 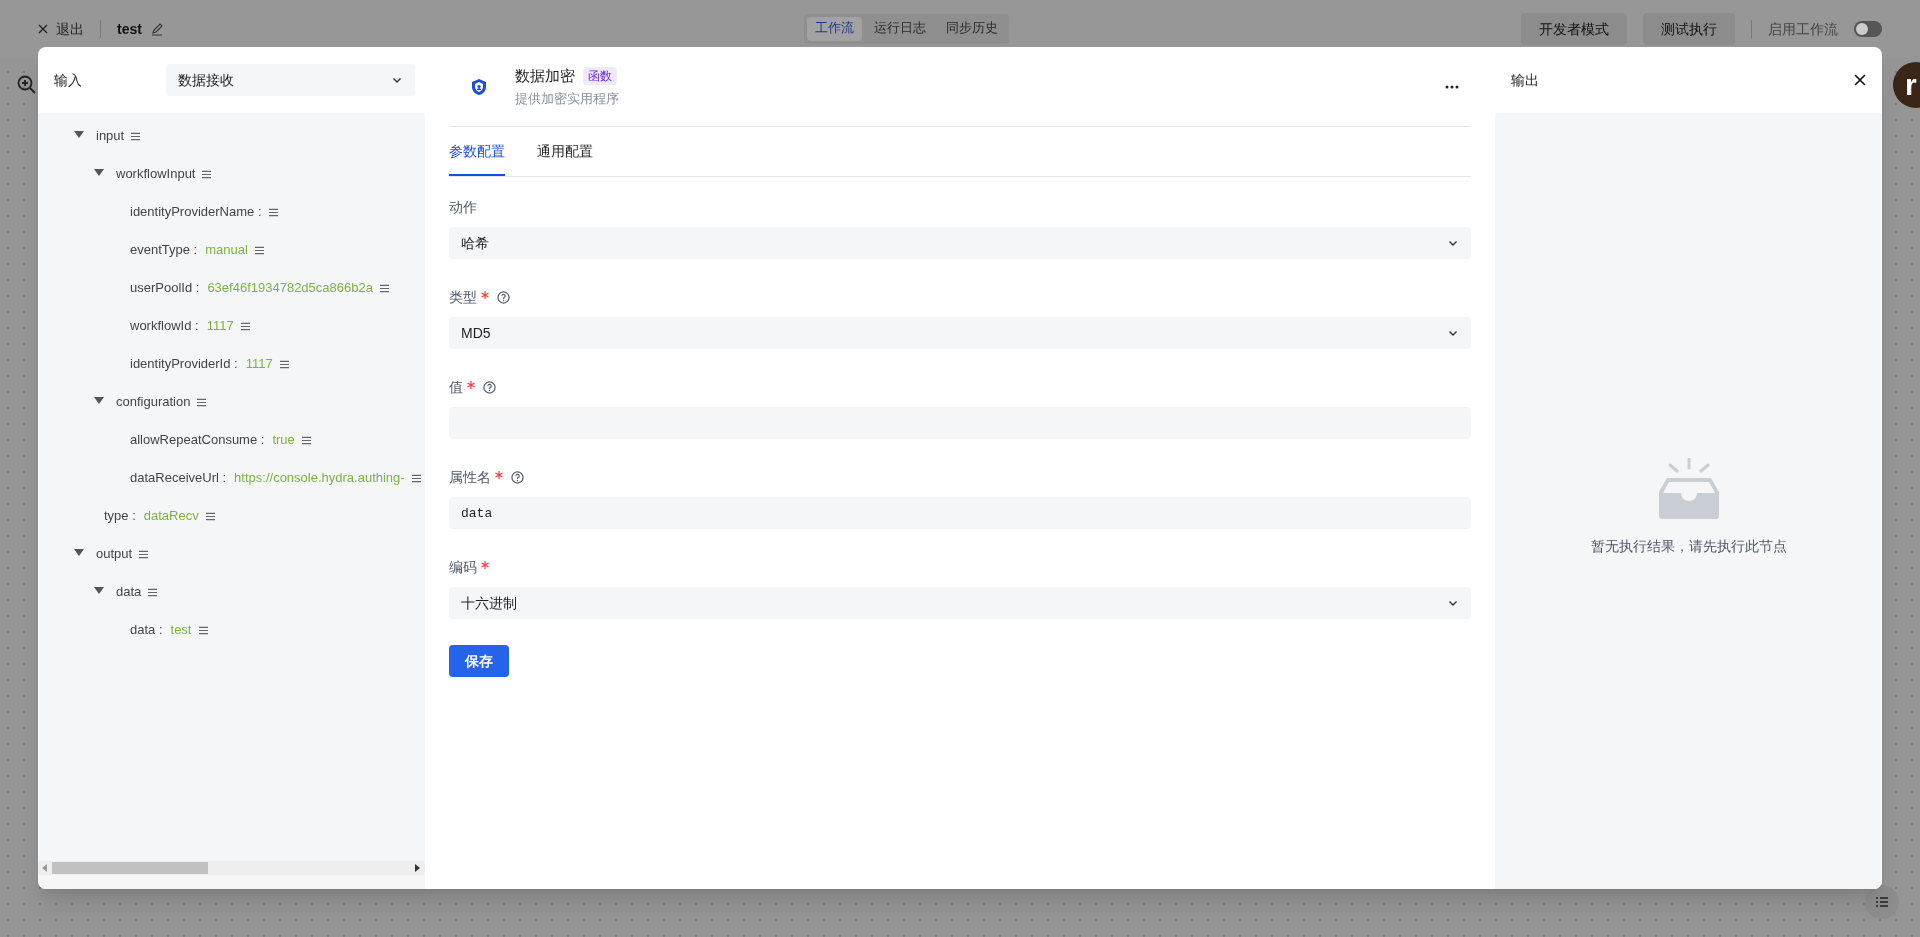 I want to click on tree-value: dataRecv, so click(x=171, y=516).